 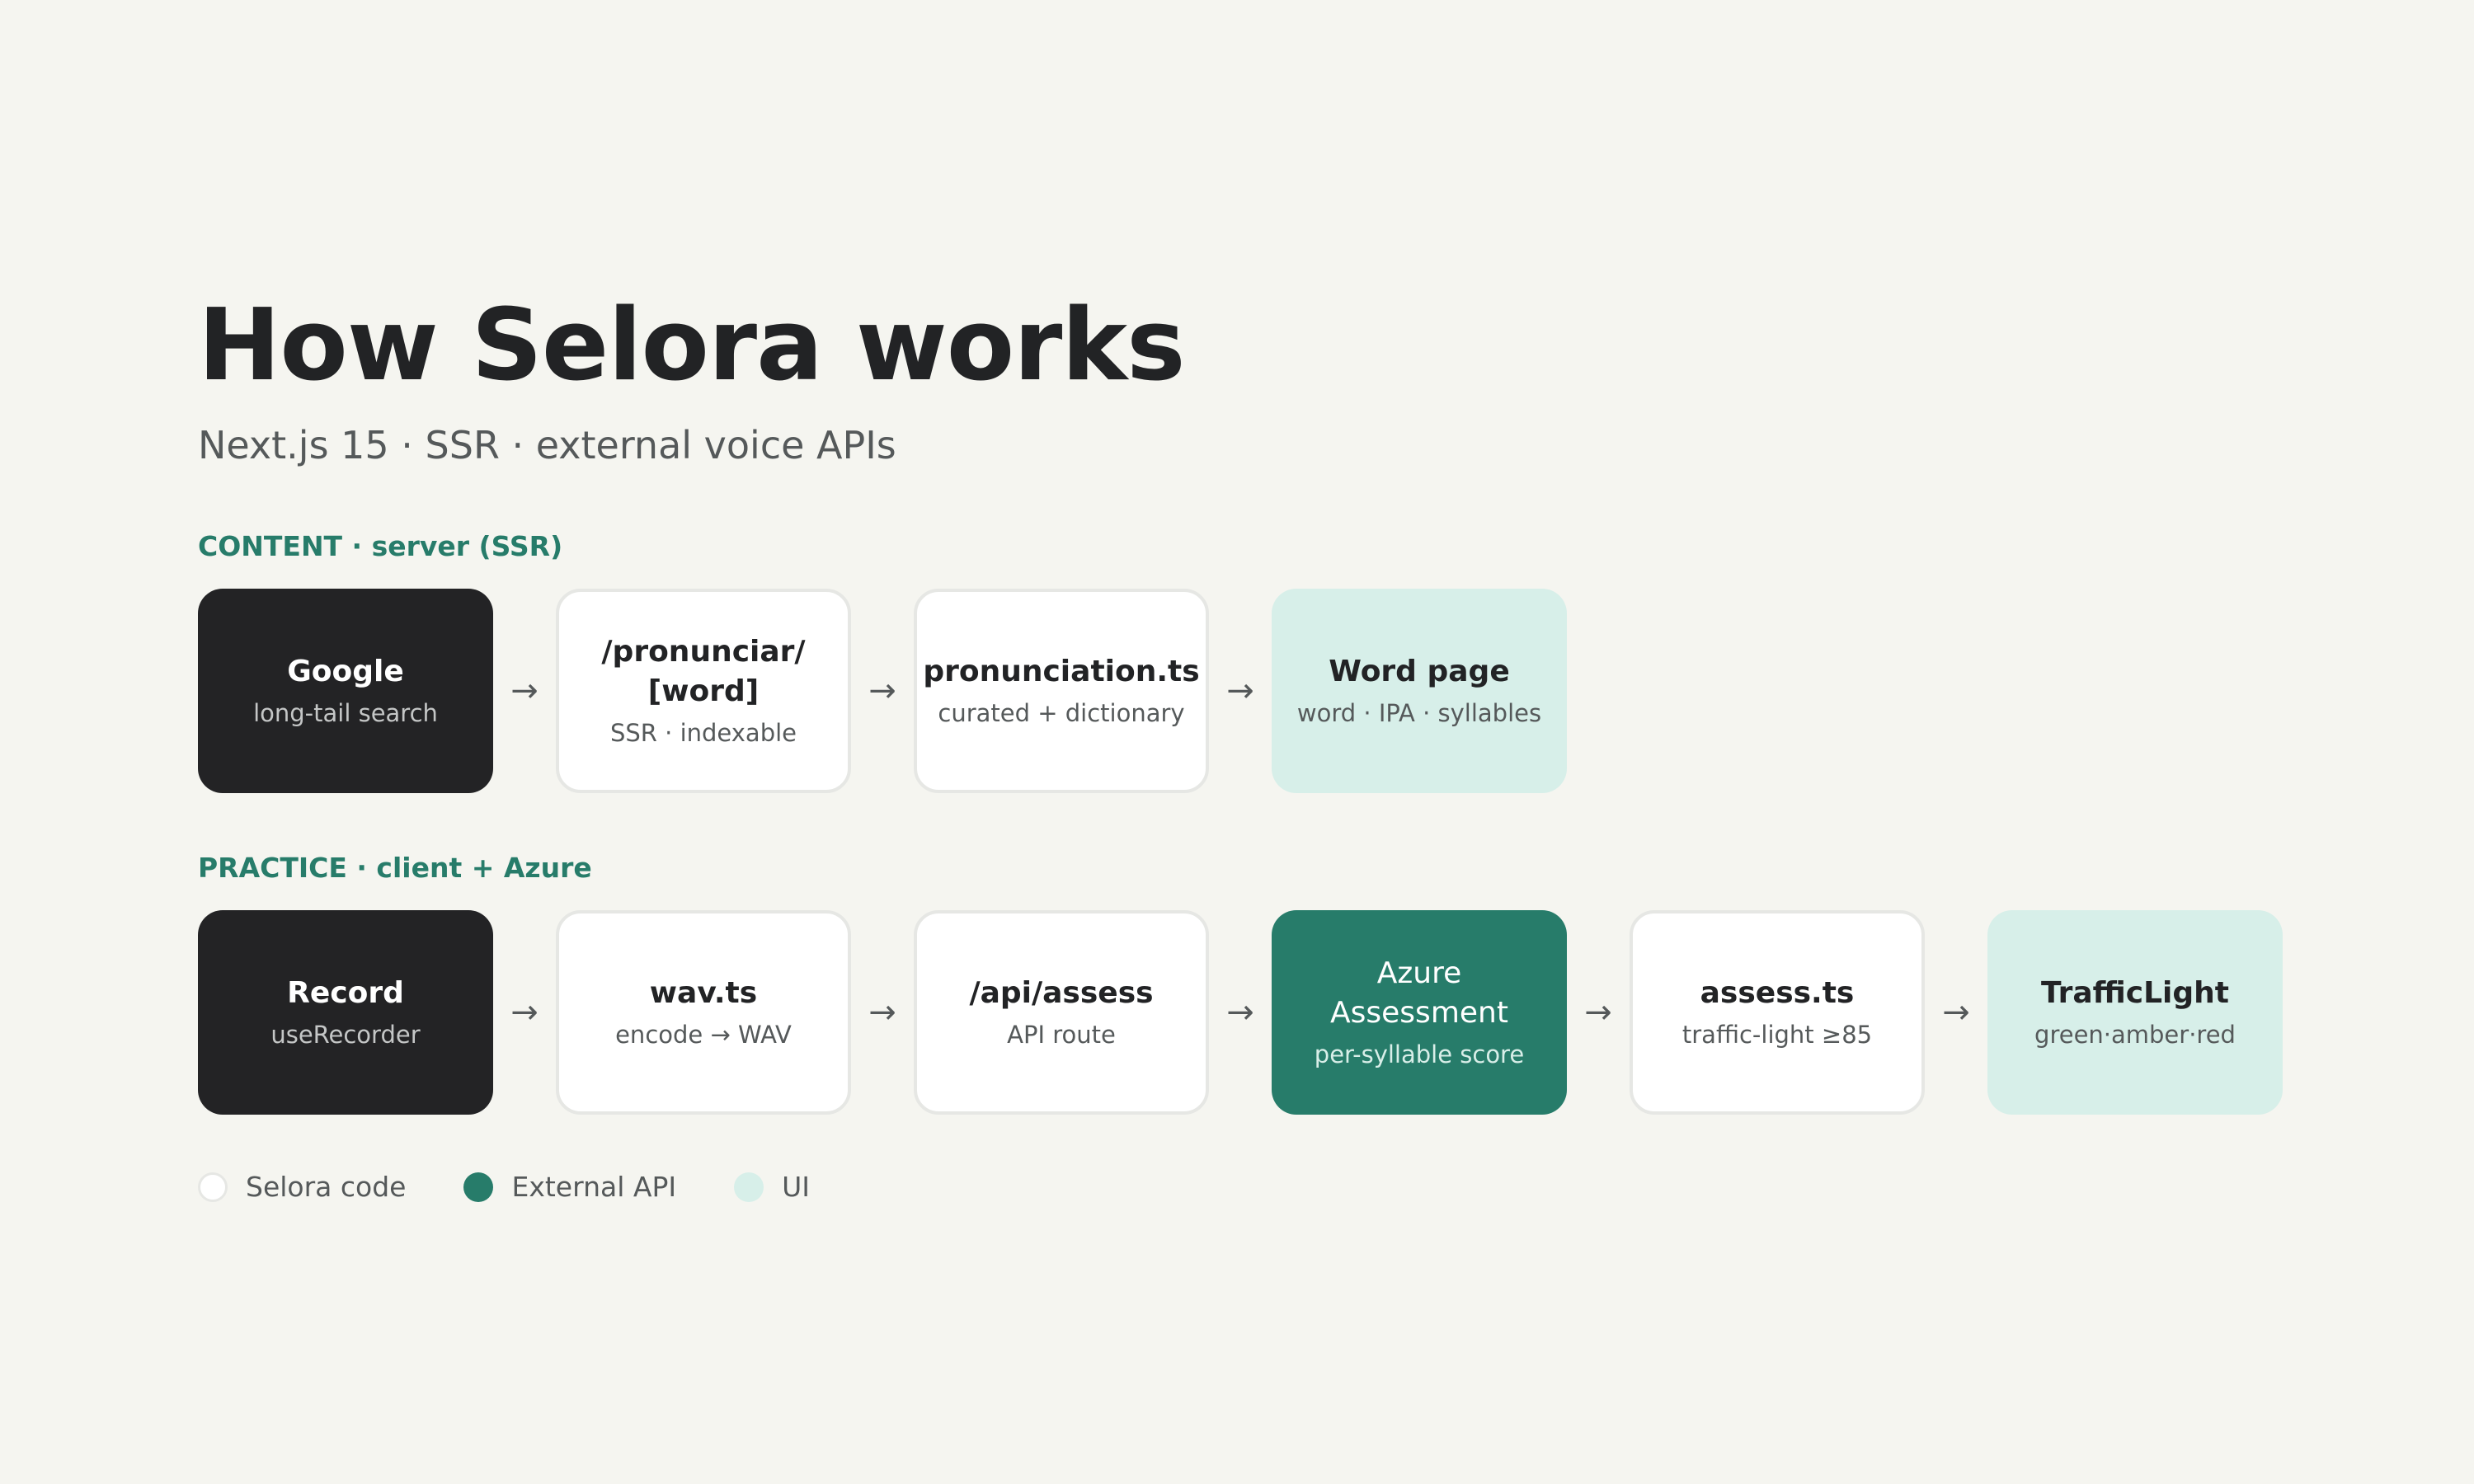 I want to click on node-subtitle: traffic-light ≥85, so click(x=1777, y=1035).